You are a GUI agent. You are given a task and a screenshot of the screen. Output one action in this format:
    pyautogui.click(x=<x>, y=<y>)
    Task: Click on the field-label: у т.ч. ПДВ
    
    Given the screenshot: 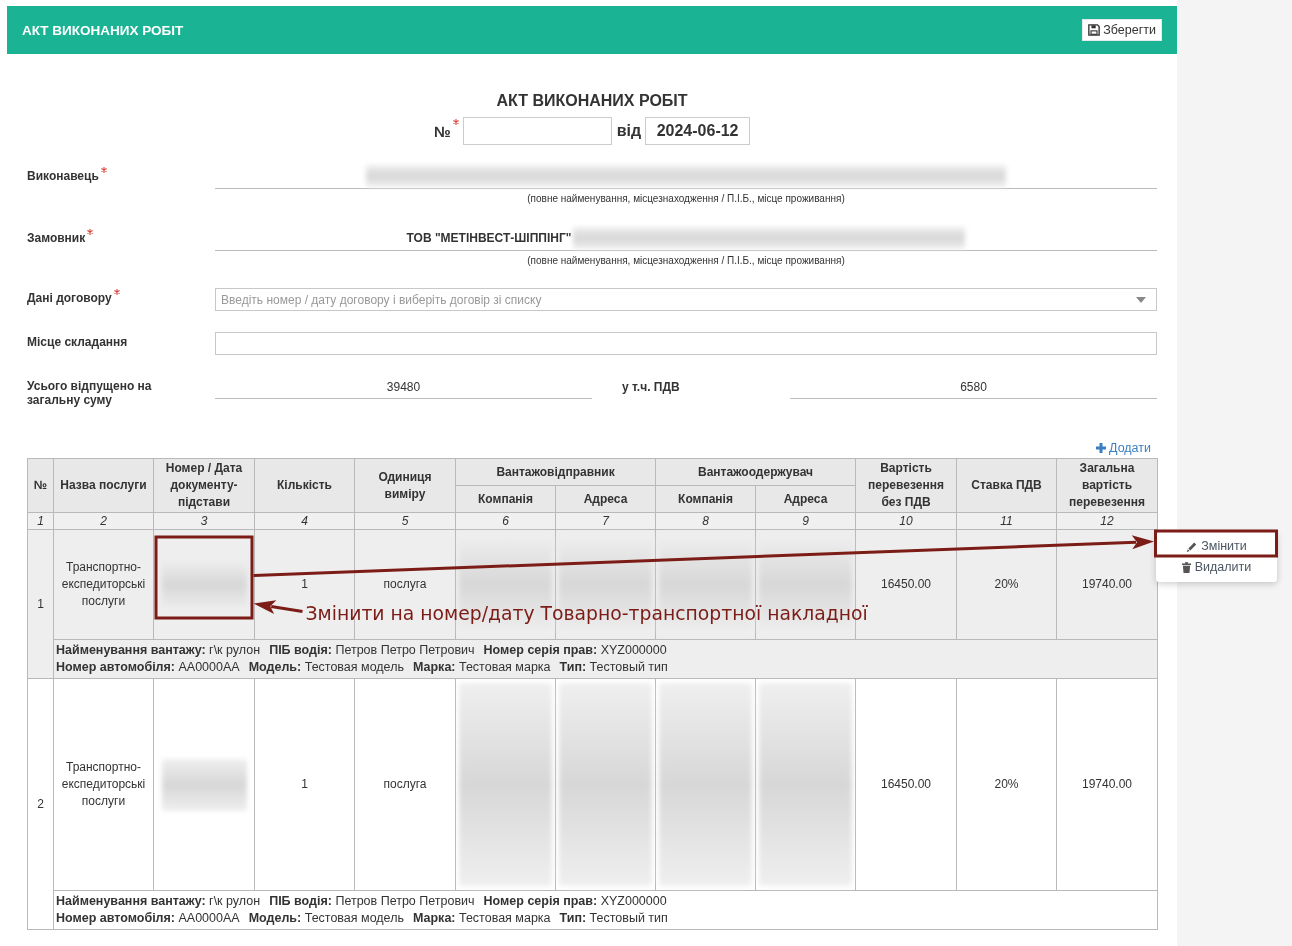 What is the action you would take?
    pyautogui.click(x=651, y=387)
    